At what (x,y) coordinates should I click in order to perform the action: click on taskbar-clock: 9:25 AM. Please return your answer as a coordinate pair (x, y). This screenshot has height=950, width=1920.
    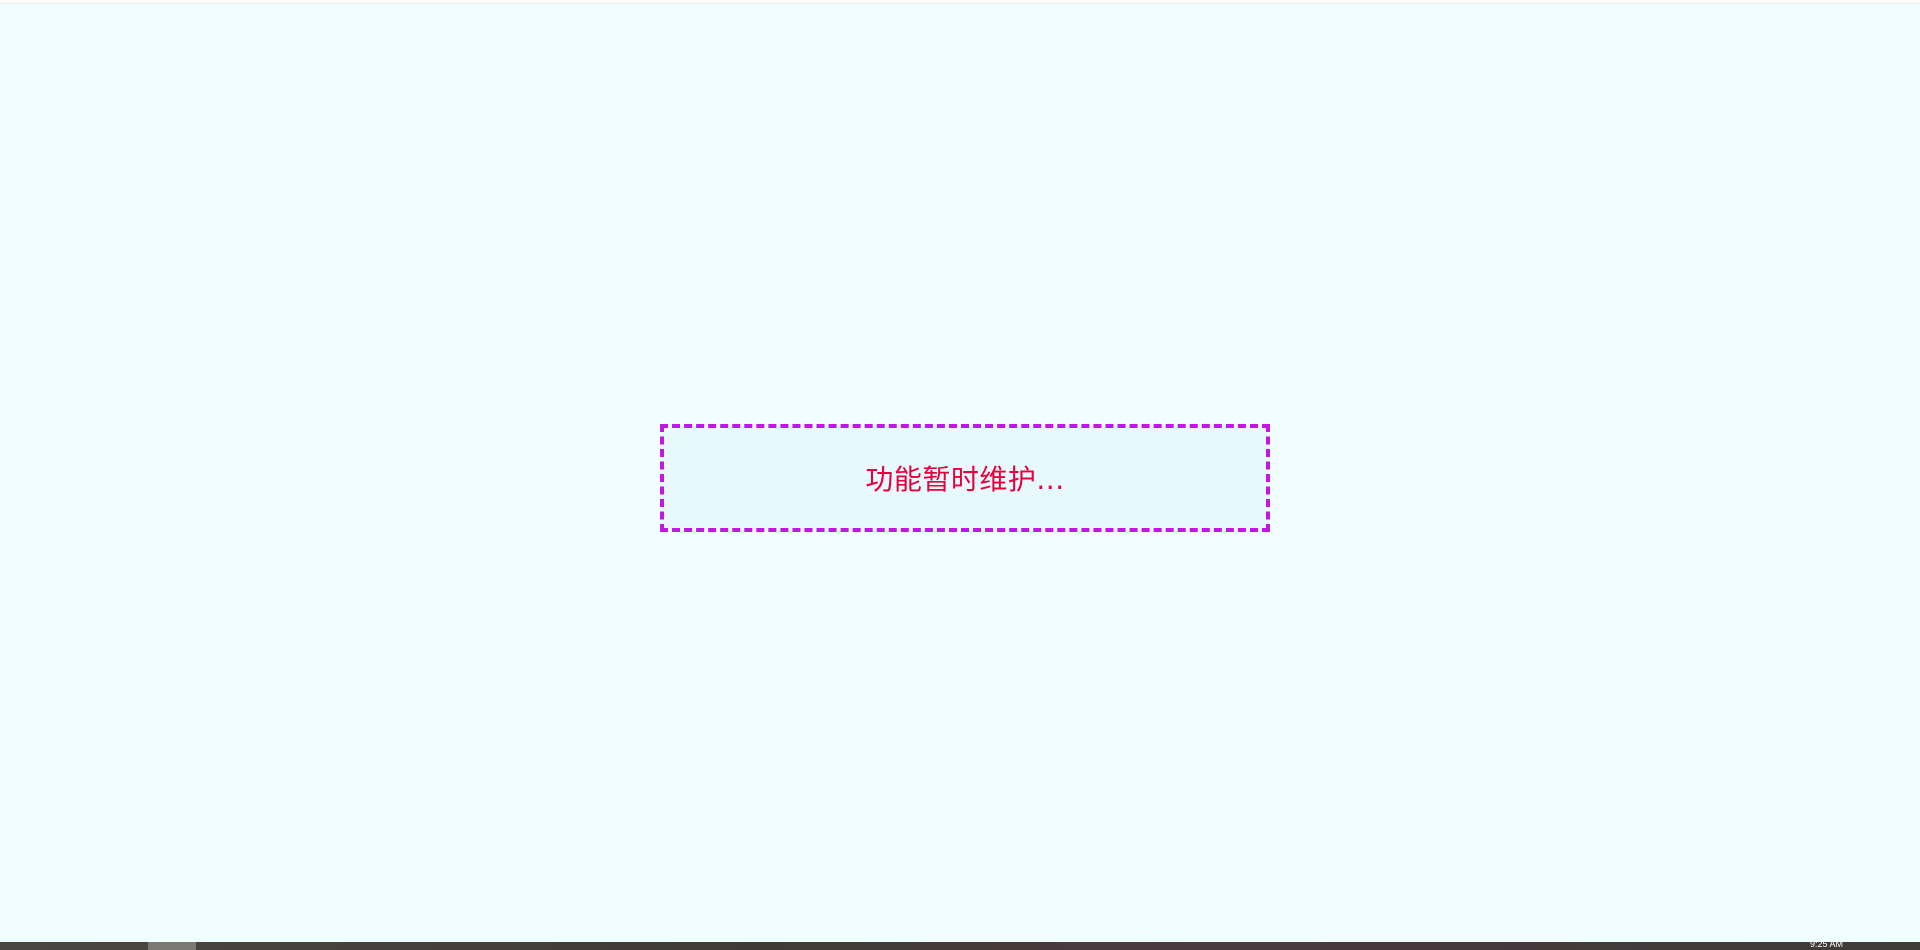
    Looking at the image, I should click on (1826, 946).